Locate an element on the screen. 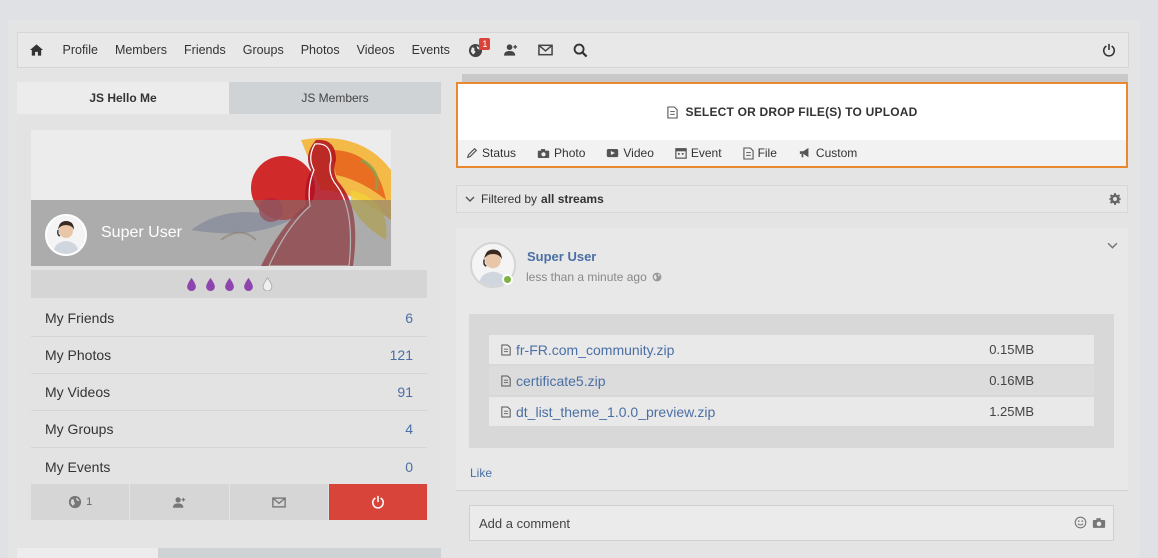  stat-row-friends: My Friends 6 is located at coordinates (229, 318).